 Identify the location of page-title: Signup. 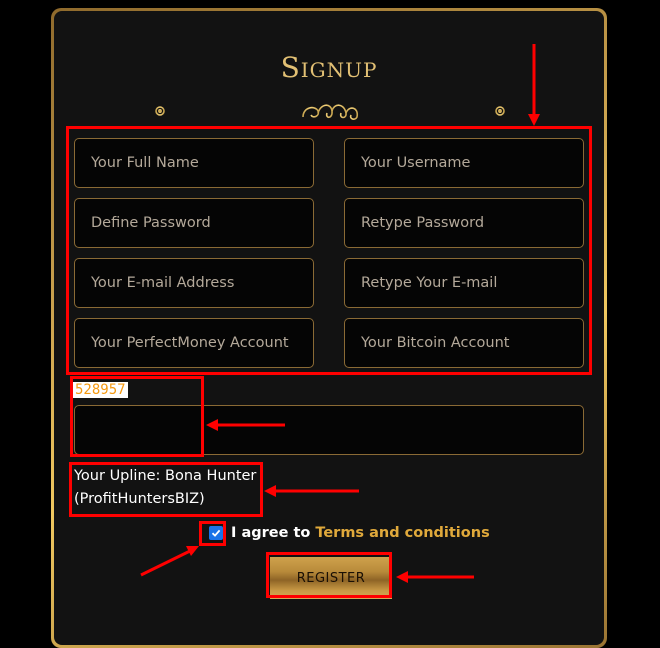
(329, 67).